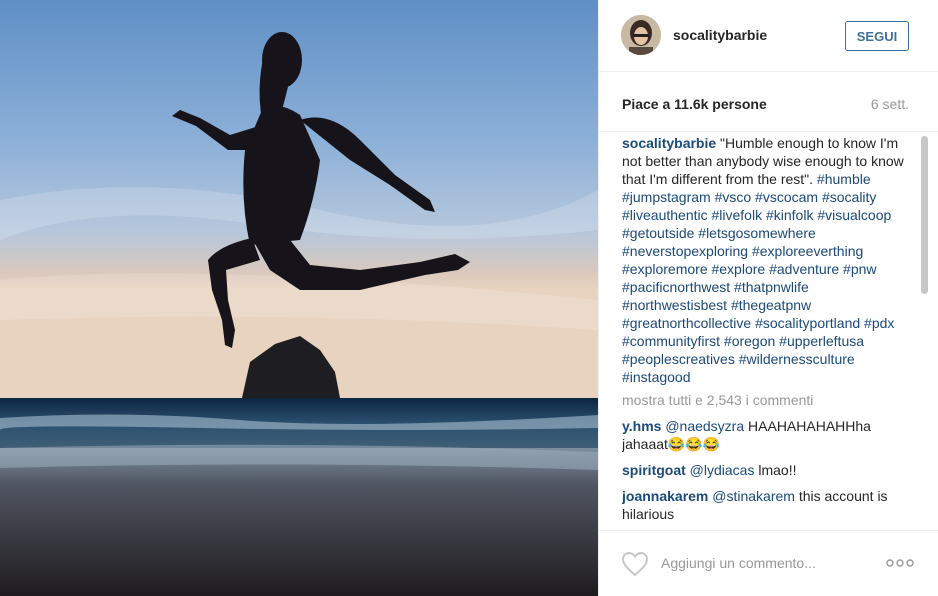  I want to click on comment-item: spiritgoat @lydiacas lmao!!, so click(767, 470).